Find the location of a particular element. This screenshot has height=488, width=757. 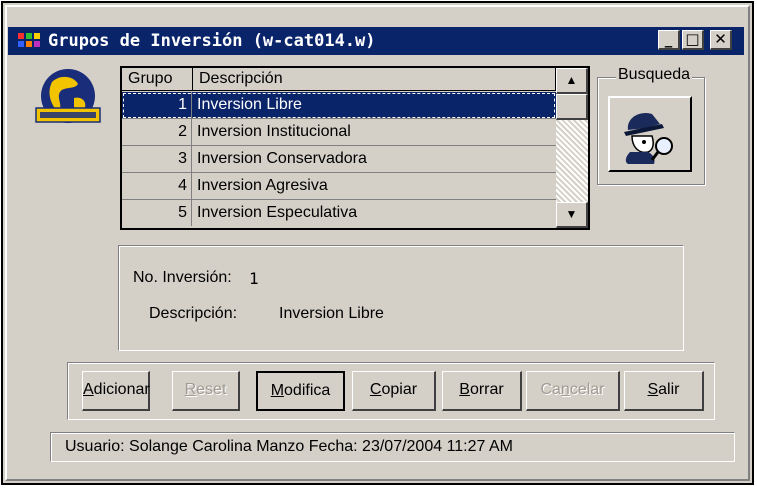

copiar-accel: C is located at coordinates (375, 389).